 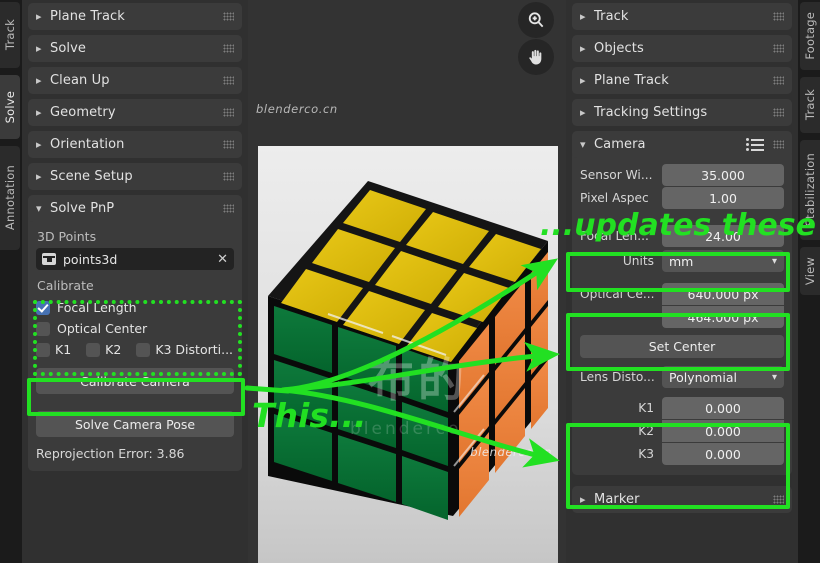 I want to click on k2-value: 0.000, so click(x=723, y=431).